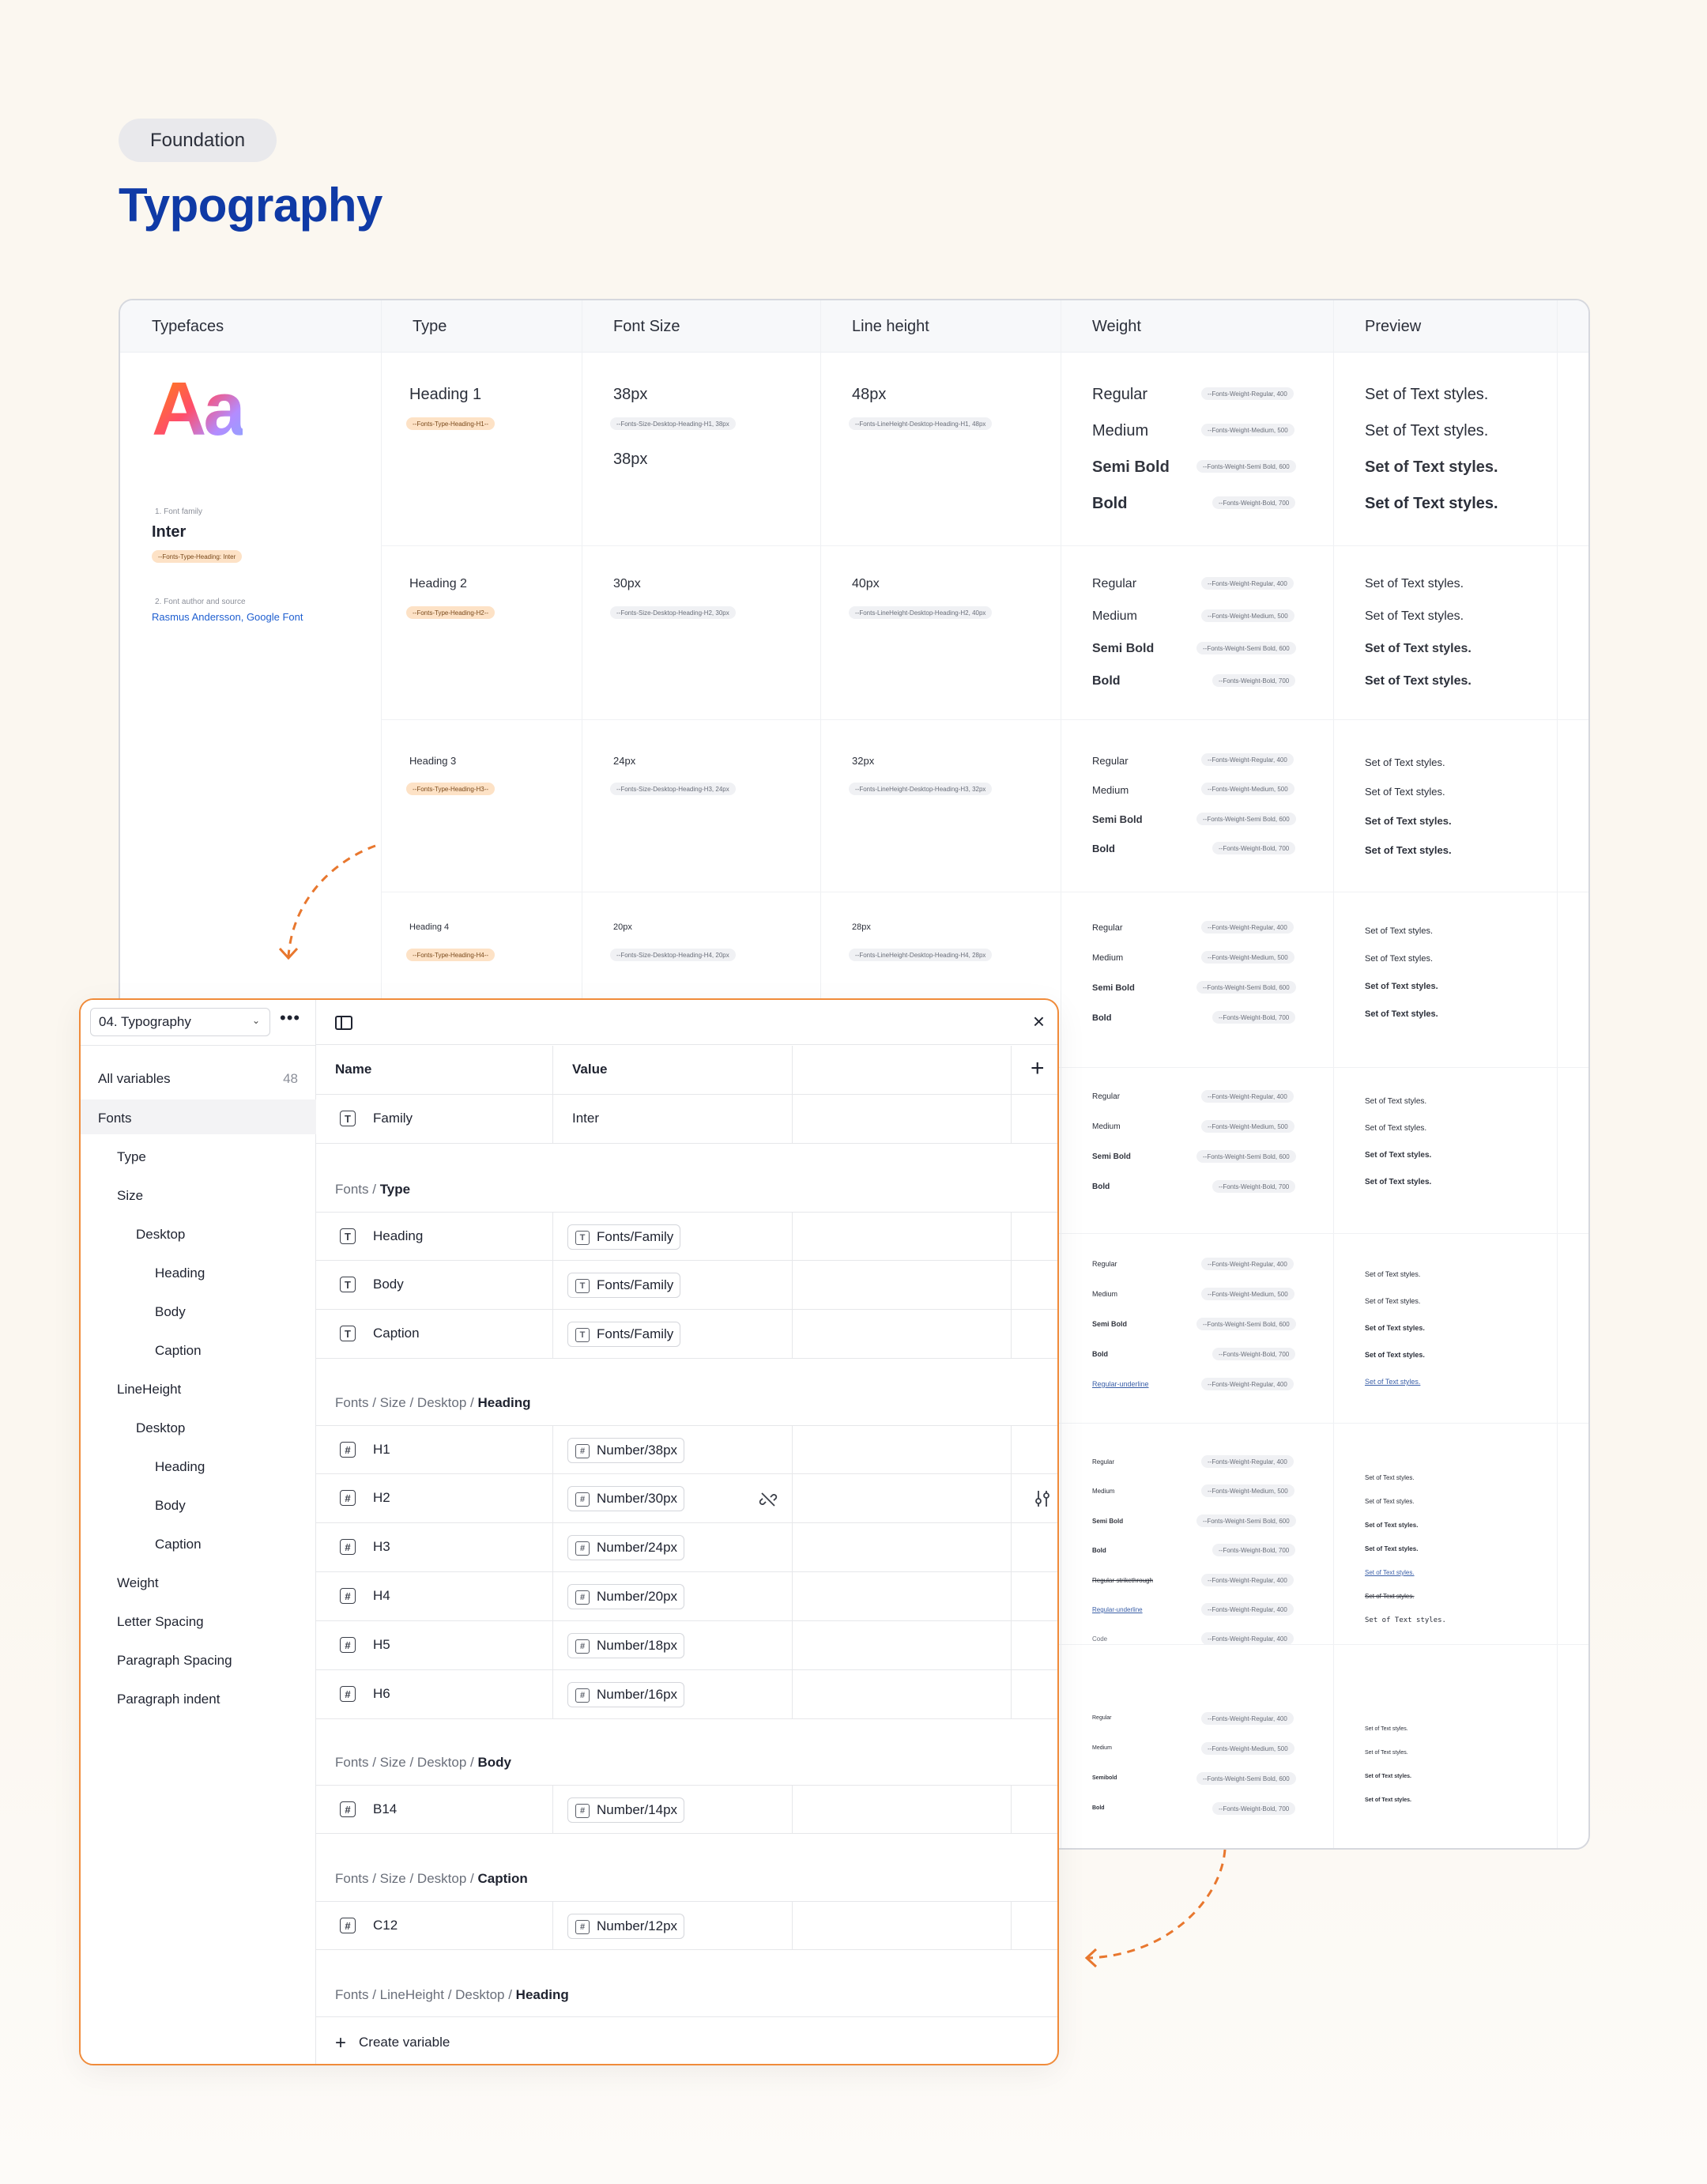  What do you see at coordinates (686, 1285) in the screenshot?
I see `table-row: T Body T Fonts/Family` at bounding box center [686, 1285].